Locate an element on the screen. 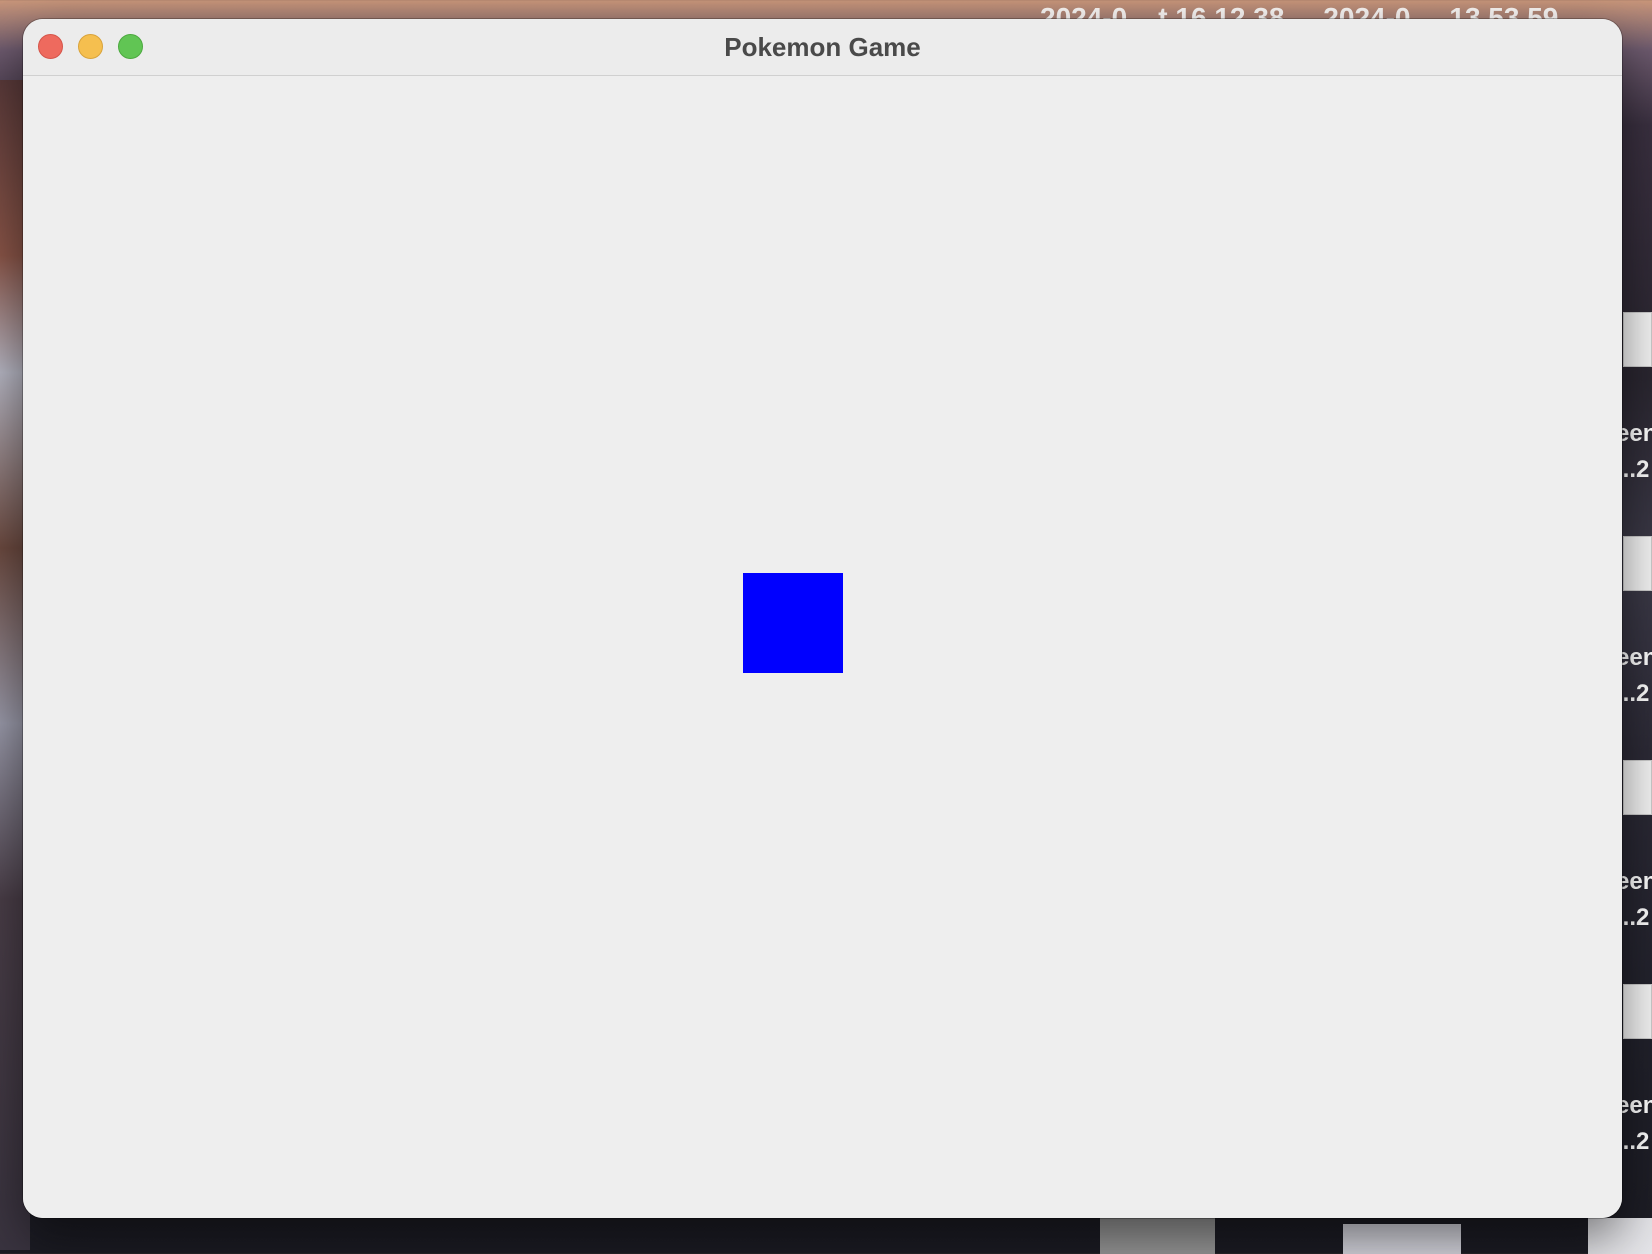 This screenshot has height=1254, width=1652. window-title: Pokemon Game is located at coordinates (822, 47).